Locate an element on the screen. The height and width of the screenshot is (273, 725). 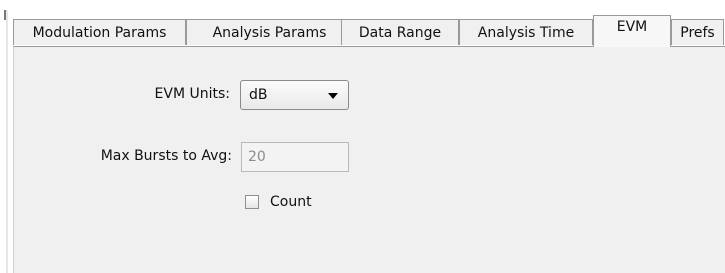
evm-units-label: EVM Units: is located at coordinates (192, 94).